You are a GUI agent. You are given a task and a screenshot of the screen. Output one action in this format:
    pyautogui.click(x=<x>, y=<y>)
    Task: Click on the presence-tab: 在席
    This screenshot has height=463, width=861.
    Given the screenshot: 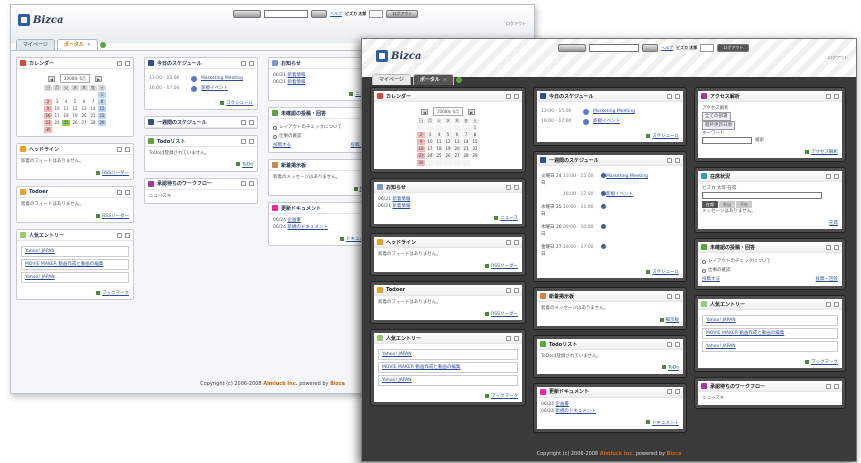 What is the action you would take?
    pyautogui.click(x=710, y=204)
    